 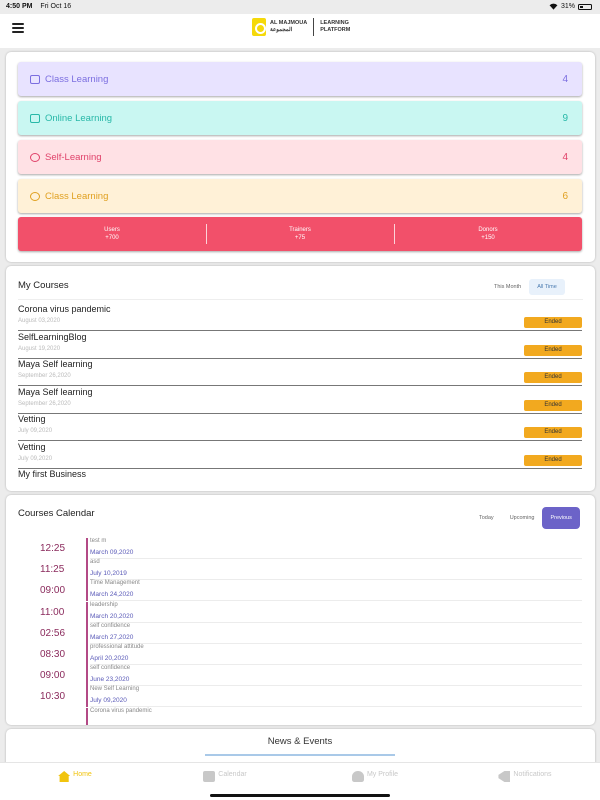 What do you see at coordinates (53, 676) in the screenshot?
I see `entry-time: 09:00` at bounding box center [53, 676].